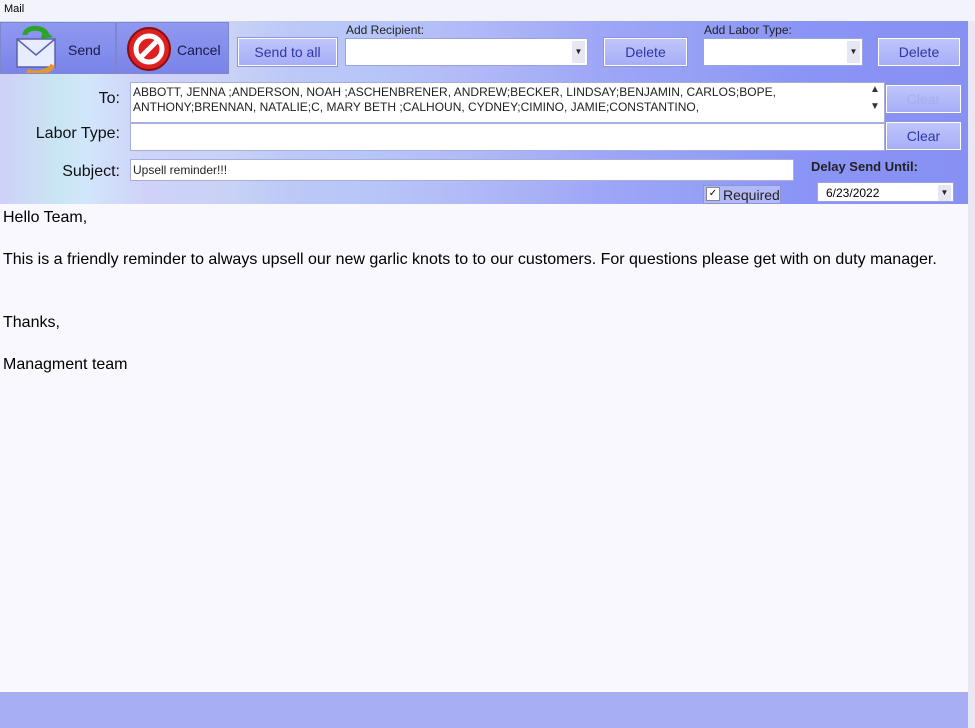  Describe the element at coordinates (36, 49) in the screenshot. I see `send-mail-icon` at that location.